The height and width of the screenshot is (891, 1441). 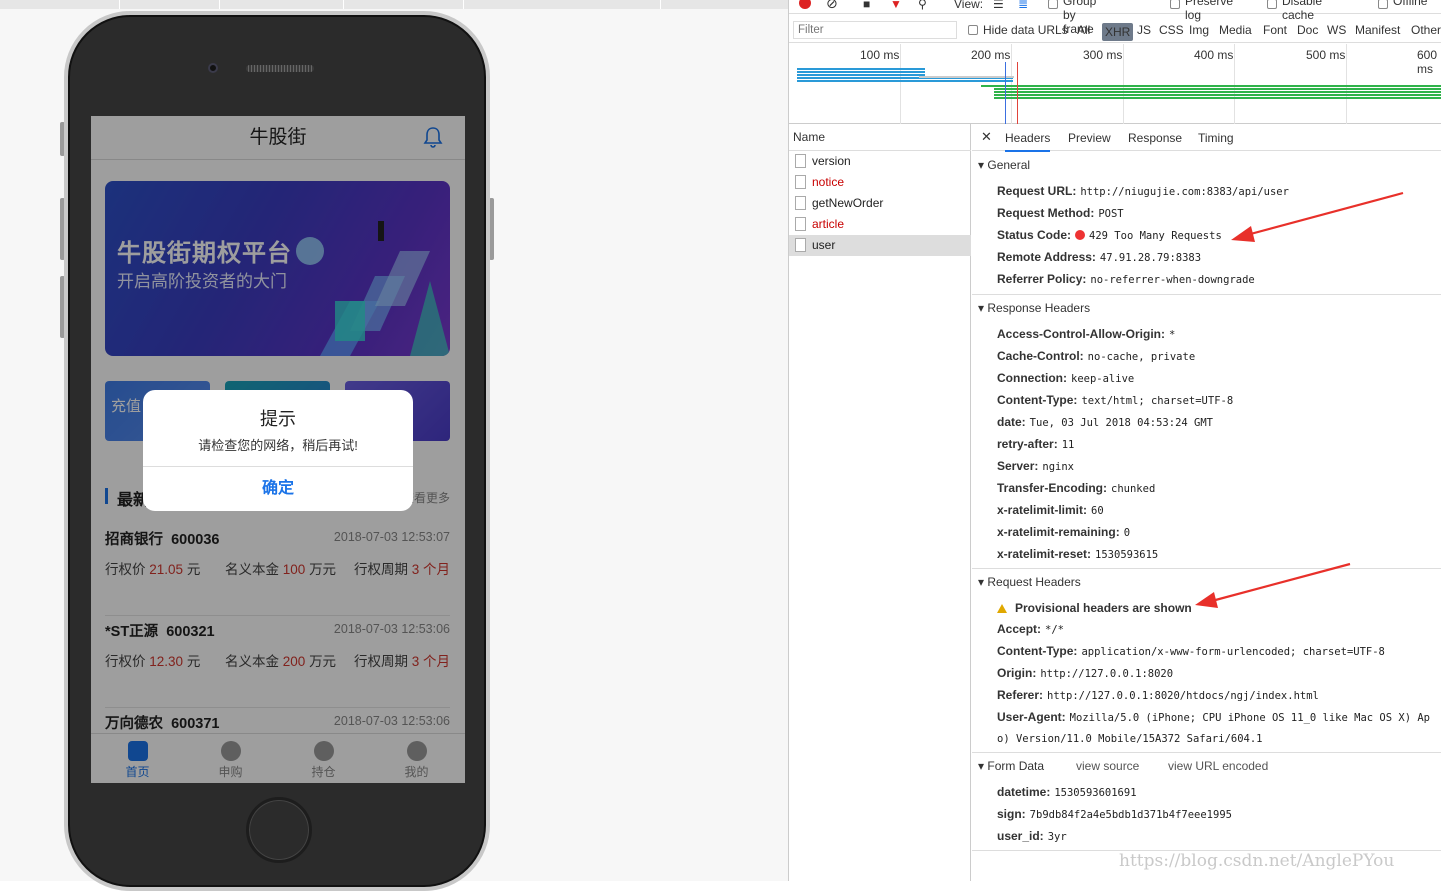 I want to click on section-toggle: ▾ Response Headers, so click(x=1034, y=308).